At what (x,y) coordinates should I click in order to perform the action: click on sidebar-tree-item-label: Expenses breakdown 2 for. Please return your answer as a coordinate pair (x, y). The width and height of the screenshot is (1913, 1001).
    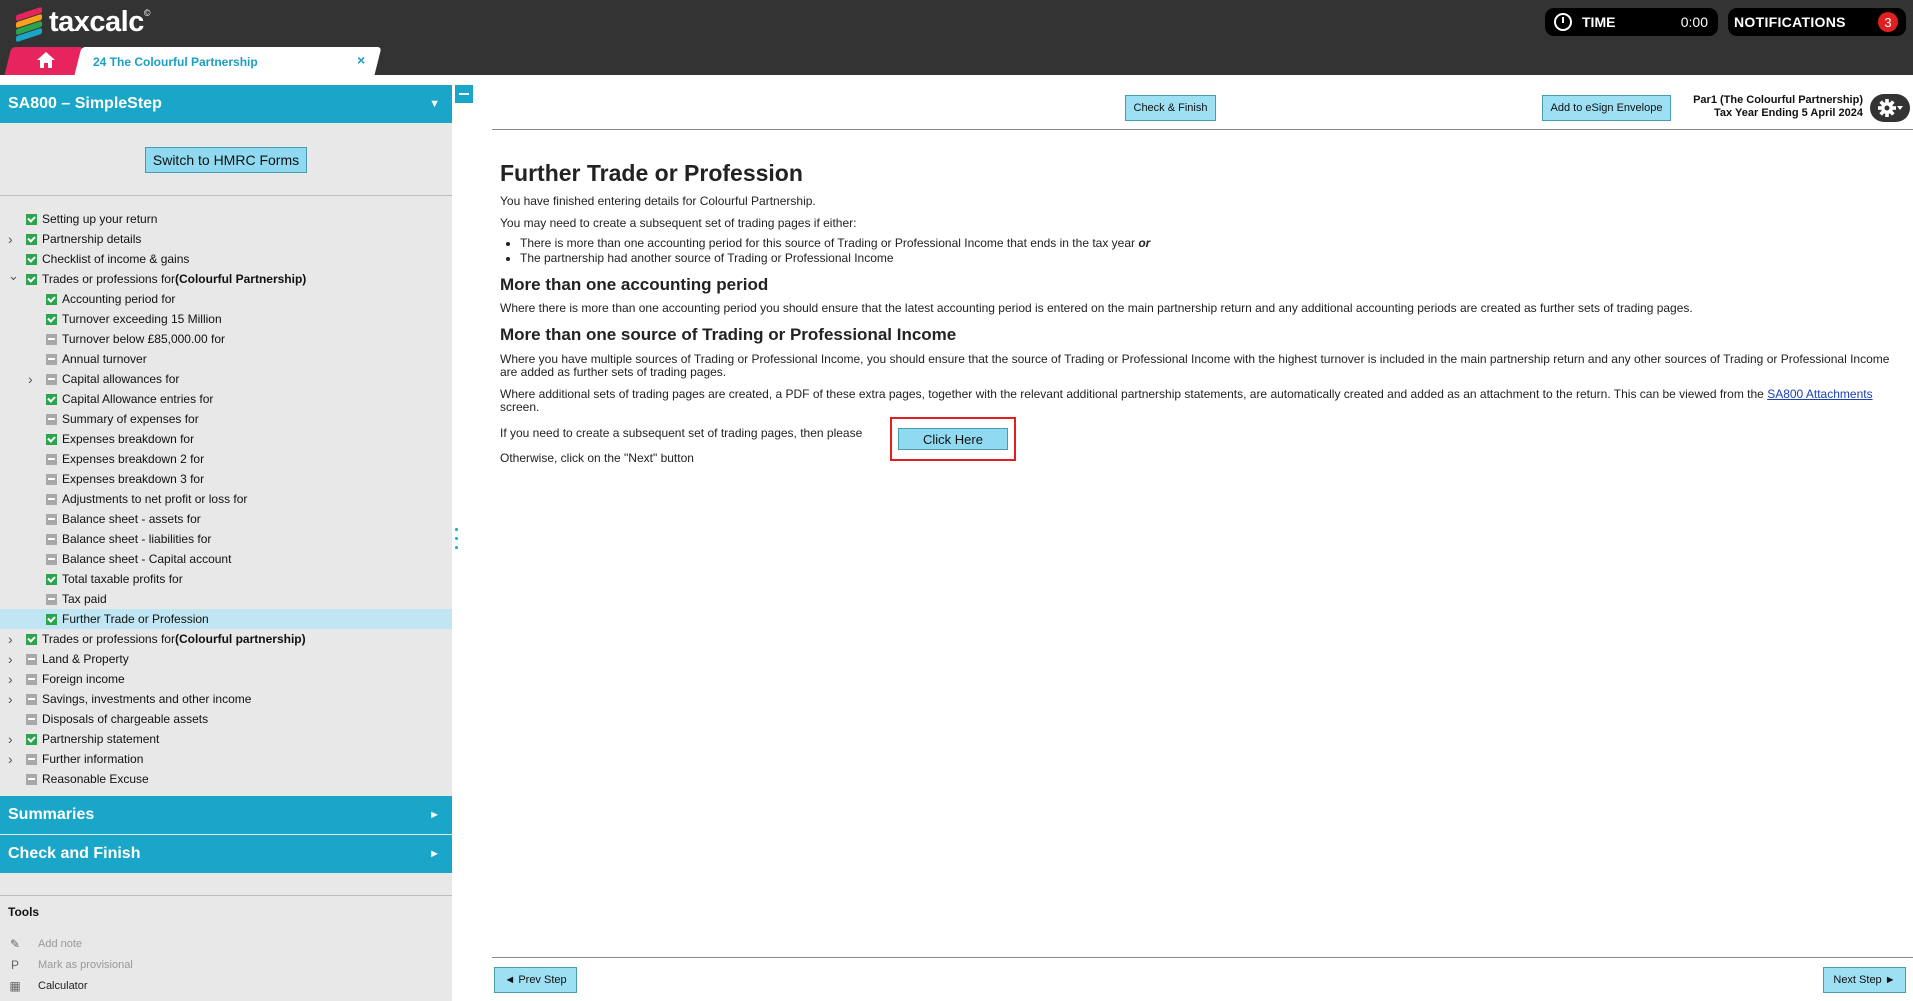
    Looking at the image, I should click on (133, 459).